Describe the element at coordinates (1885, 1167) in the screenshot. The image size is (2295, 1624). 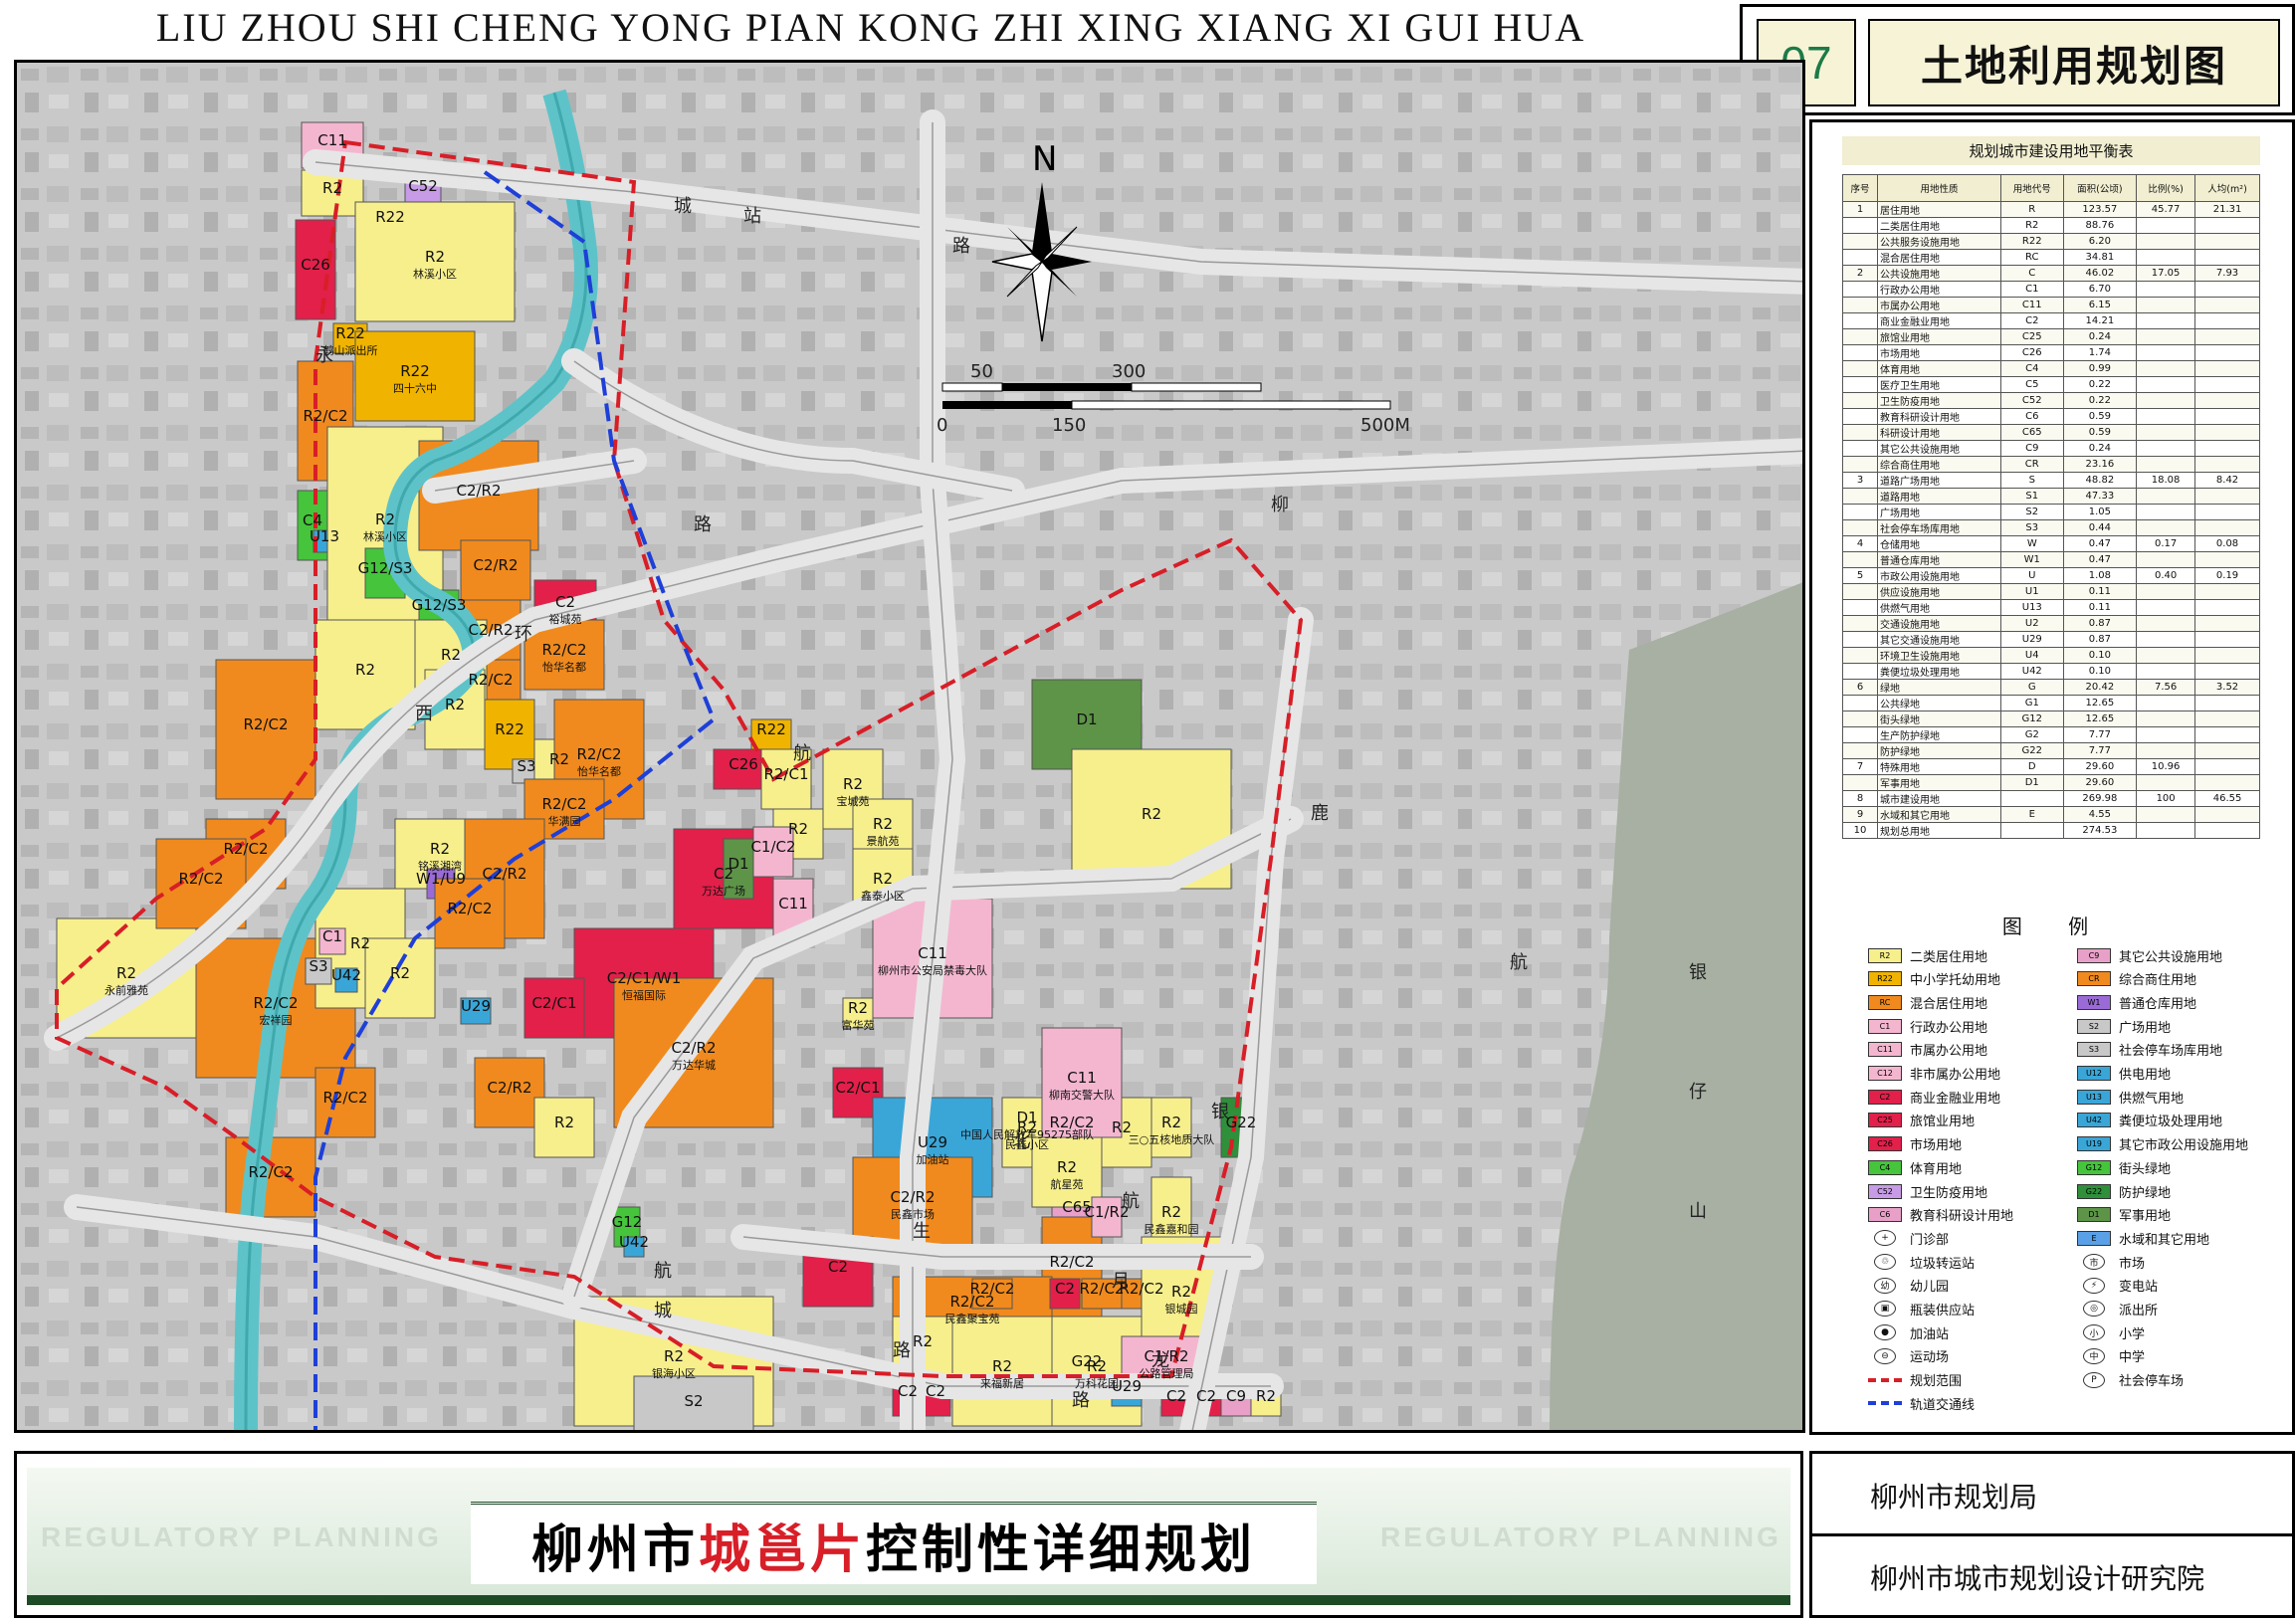
I see `legend-swatch: C4` at that location.